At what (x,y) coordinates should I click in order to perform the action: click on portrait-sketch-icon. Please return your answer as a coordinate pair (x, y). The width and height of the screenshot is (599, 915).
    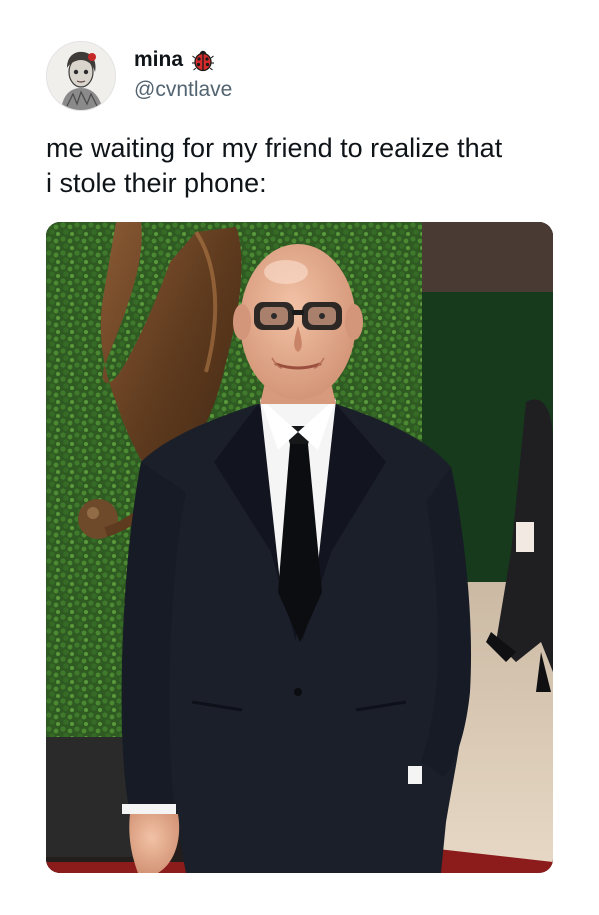
    Looking at the image, I should click on (81, 76).